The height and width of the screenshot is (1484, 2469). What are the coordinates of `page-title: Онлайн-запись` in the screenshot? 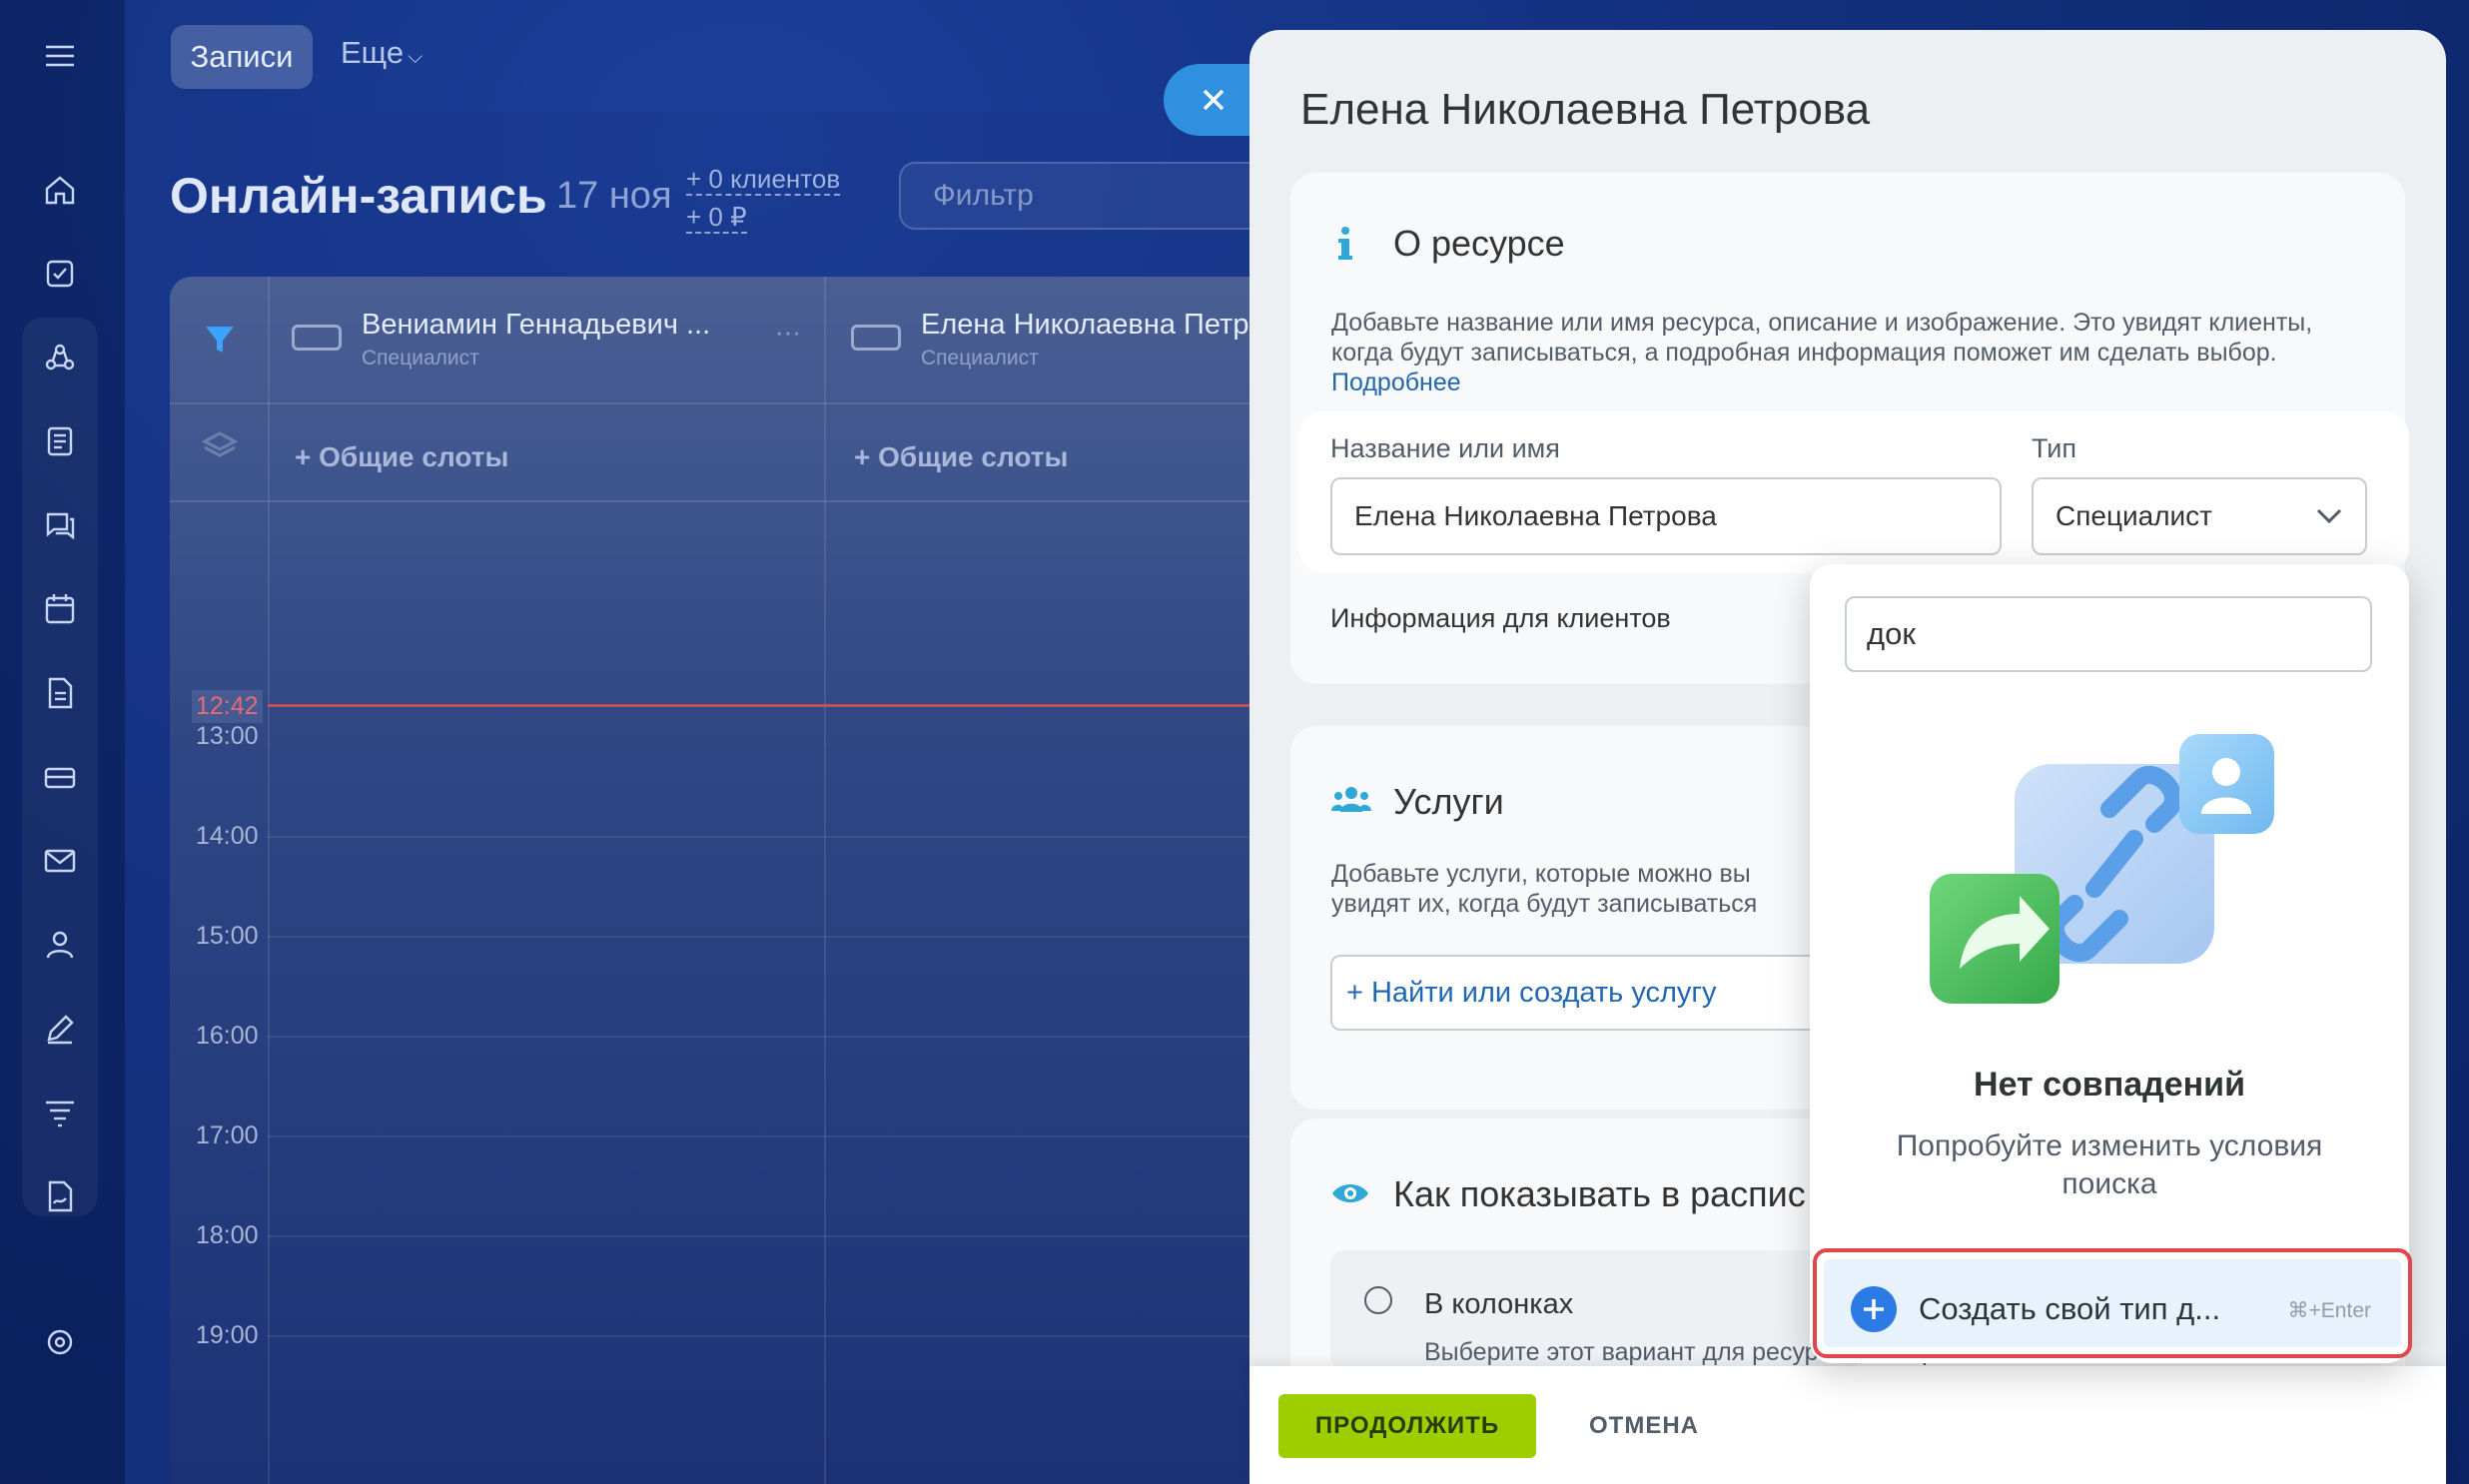 It's located at (358, 196).